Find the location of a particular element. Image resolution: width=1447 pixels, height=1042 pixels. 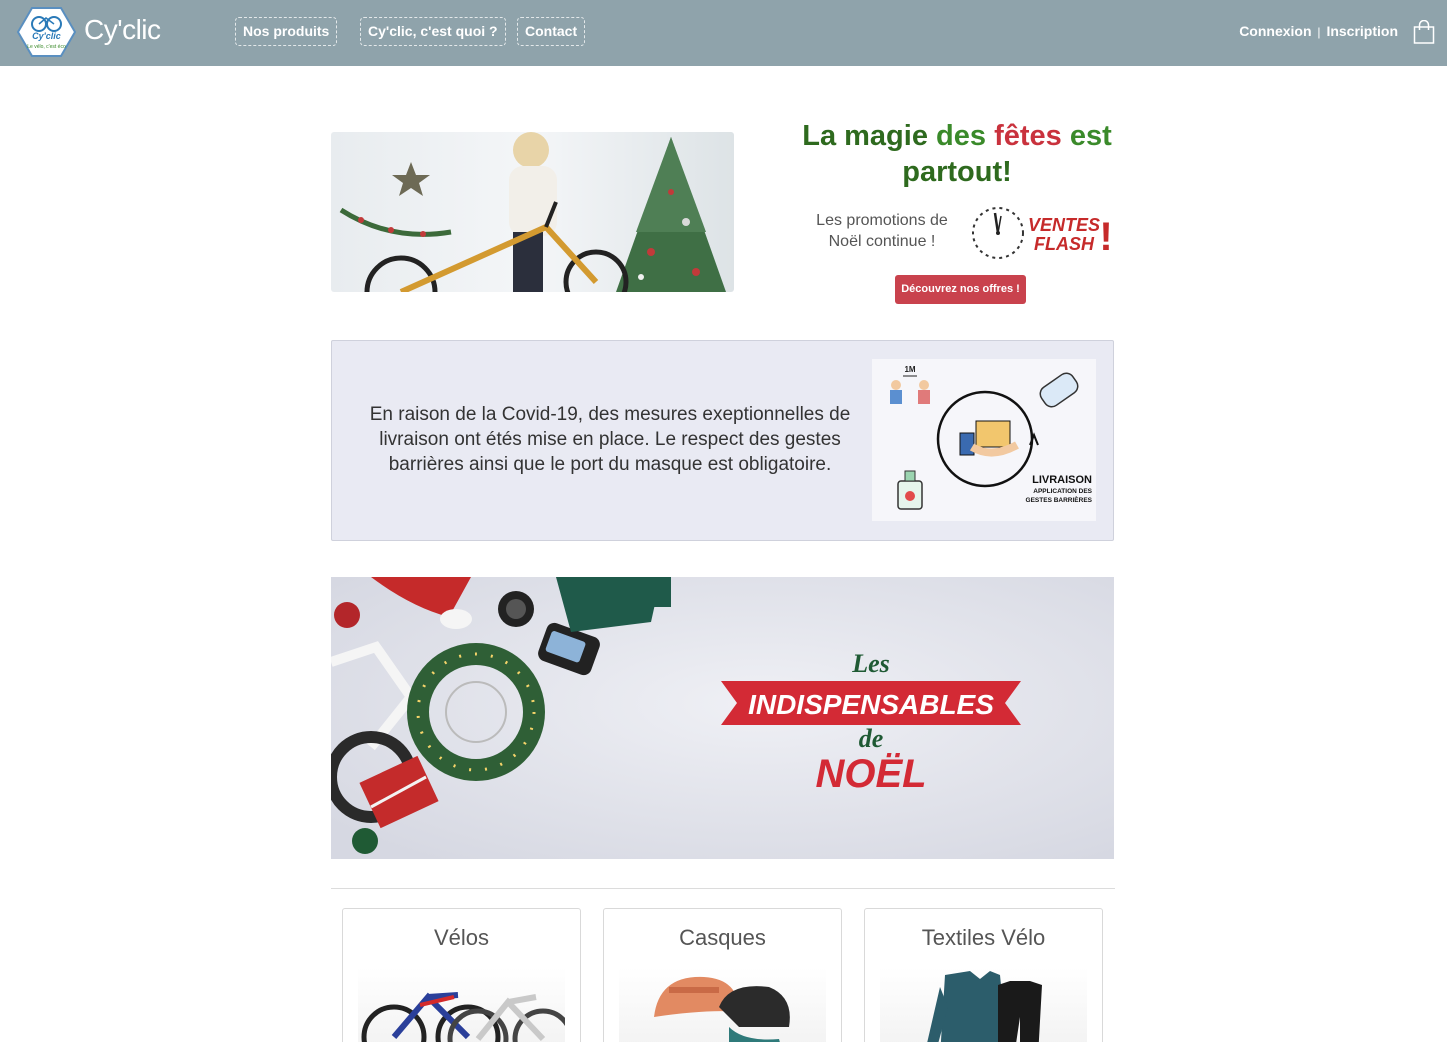

category-title: Casques is located at coordinates (722, 937).